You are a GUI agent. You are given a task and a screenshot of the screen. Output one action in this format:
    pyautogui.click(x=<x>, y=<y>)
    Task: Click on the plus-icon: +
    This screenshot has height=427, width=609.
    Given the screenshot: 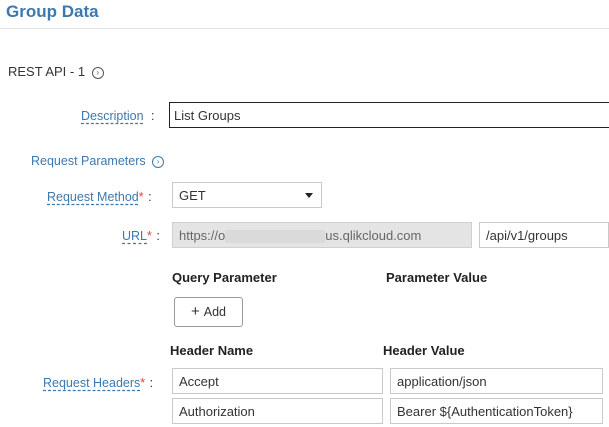 What is the action you would take?
    pyautogui.click(x=195, y=311)
    